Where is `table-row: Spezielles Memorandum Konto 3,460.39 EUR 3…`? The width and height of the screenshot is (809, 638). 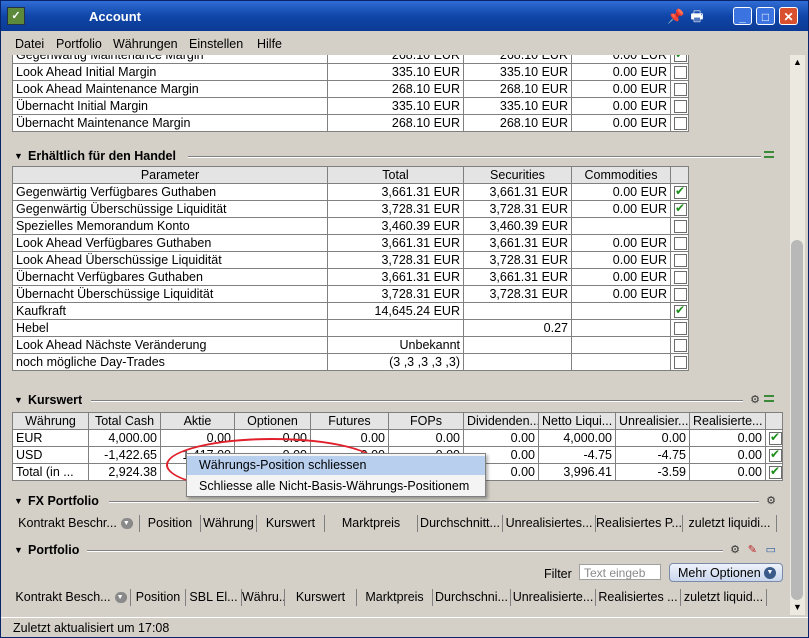 table-row: Spezielles Memorandum Konto 3,460.39 EUR 3… is located at coordinates (350, 226).